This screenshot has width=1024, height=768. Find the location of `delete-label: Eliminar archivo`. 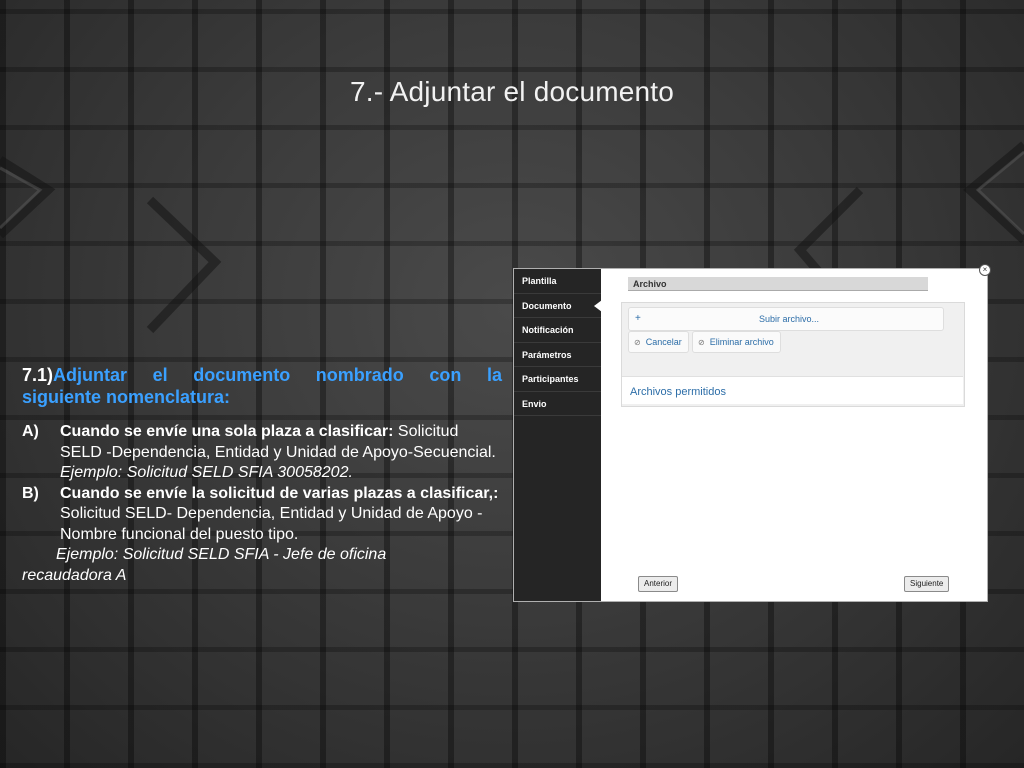

delete-label: Eliminar archivo is located at coordinates (741, 342).